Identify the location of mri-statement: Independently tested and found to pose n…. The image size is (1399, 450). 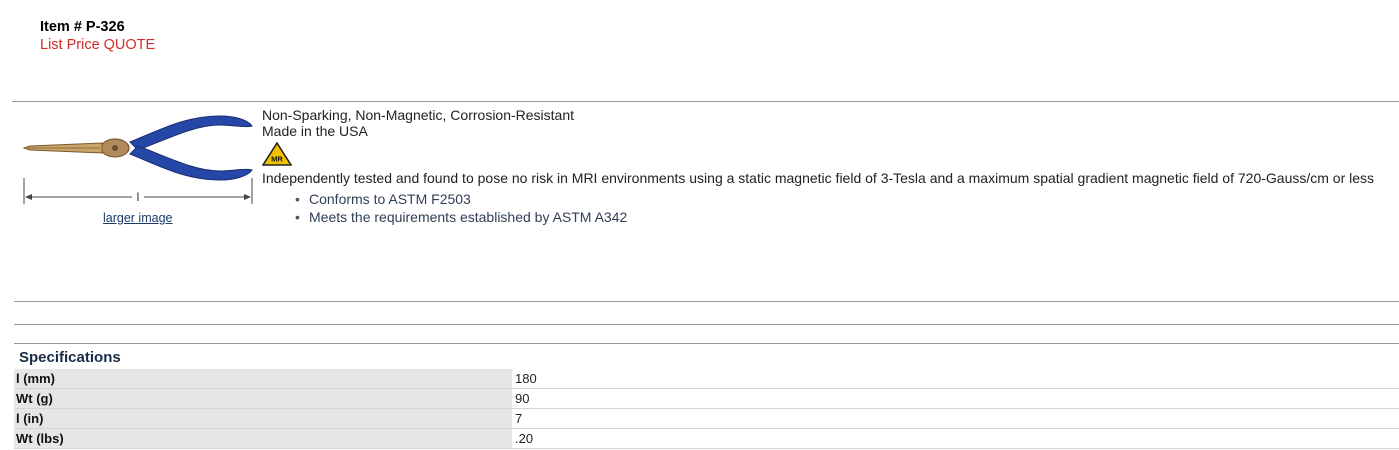
(818, 178).